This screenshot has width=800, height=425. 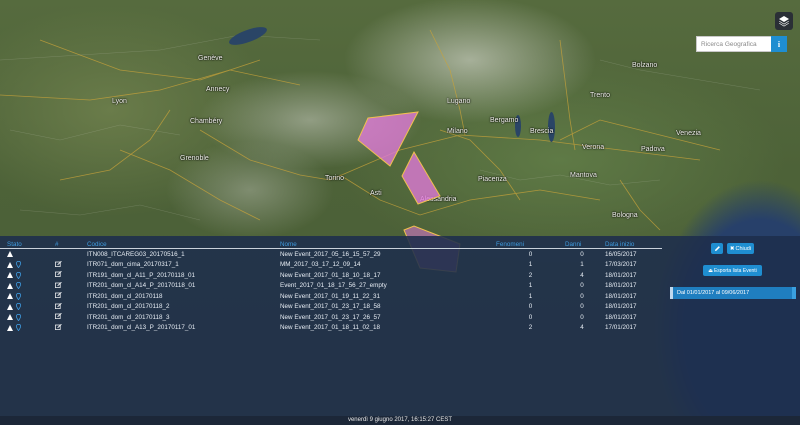 I want to click on pencil-icon, so click(x=717, y=248).